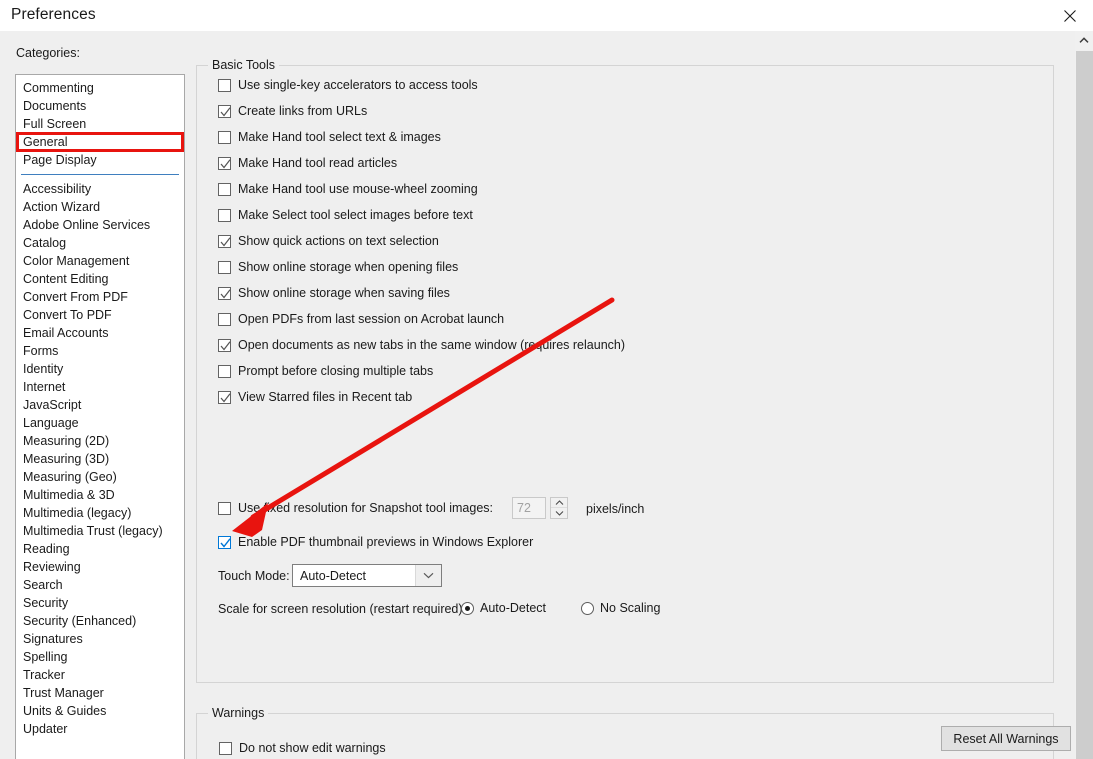  What do you see at coordinates (100, 621) in the screenshot?
I see `sidebar-item-security-enhanced: Security (Enhanced)` at bounding box center [100, 621].